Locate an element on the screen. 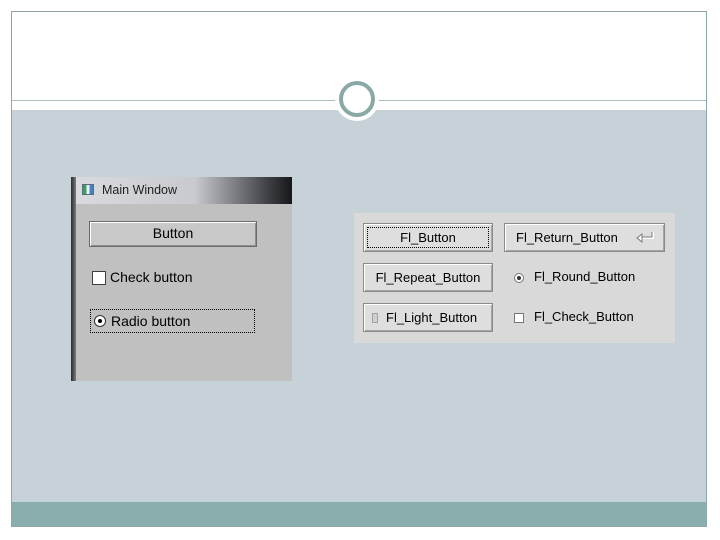  fl-light-button: Fl_Light_Button is located at coordinates (428, 317).